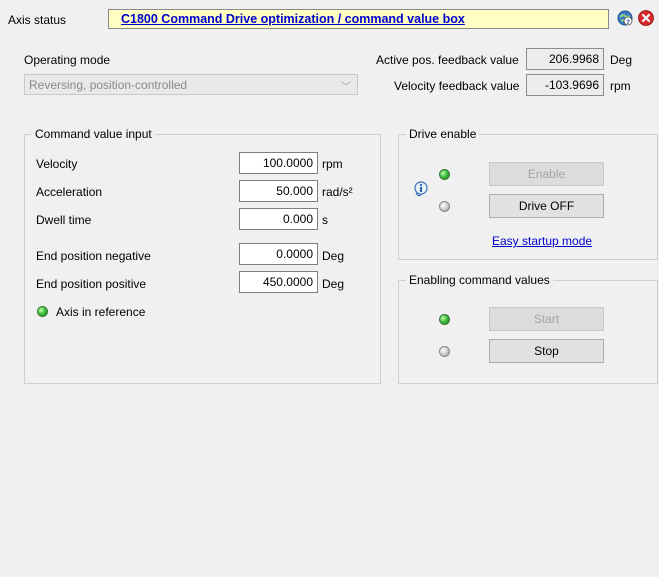 This screenshot has width=659, height=577. I want to click on velocity-input: 100.0000, so click(278, 163).